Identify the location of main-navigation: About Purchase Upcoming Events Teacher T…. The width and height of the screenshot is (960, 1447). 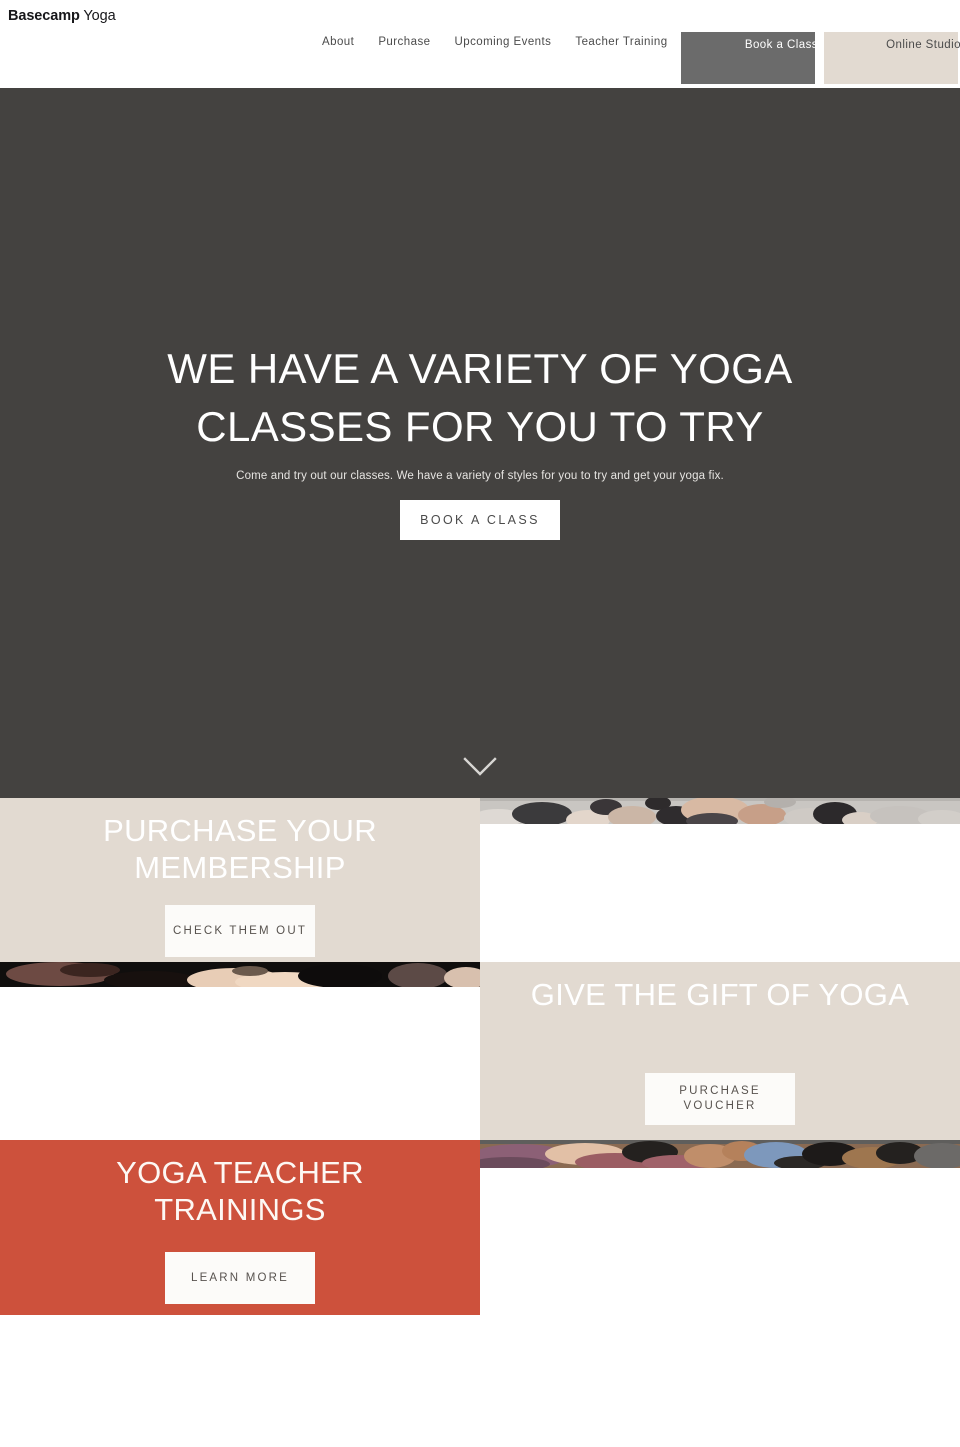
(495, 42).